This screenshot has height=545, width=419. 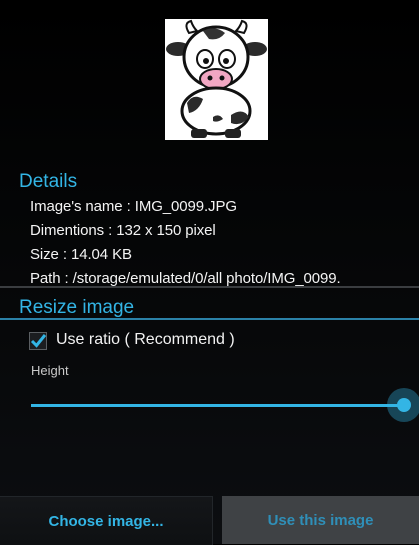 I want to click on image-name-text: Image's name : IMG_0099.JPG, so click(x=133, y=206).